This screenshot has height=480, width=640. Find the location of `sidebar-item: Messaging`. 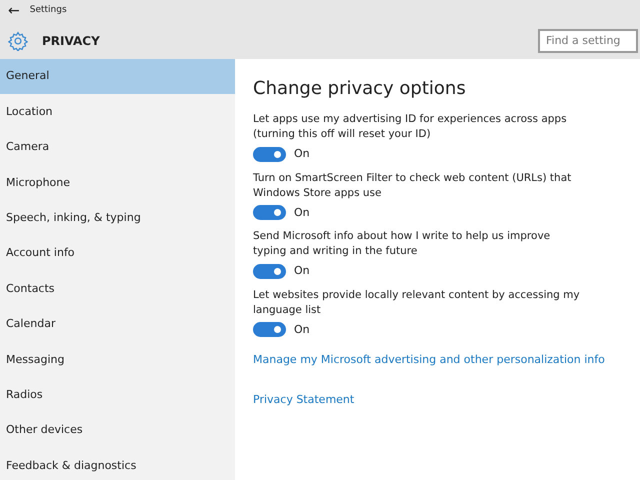

sidebar-item: Messaging is located at coordinates (117, 360).